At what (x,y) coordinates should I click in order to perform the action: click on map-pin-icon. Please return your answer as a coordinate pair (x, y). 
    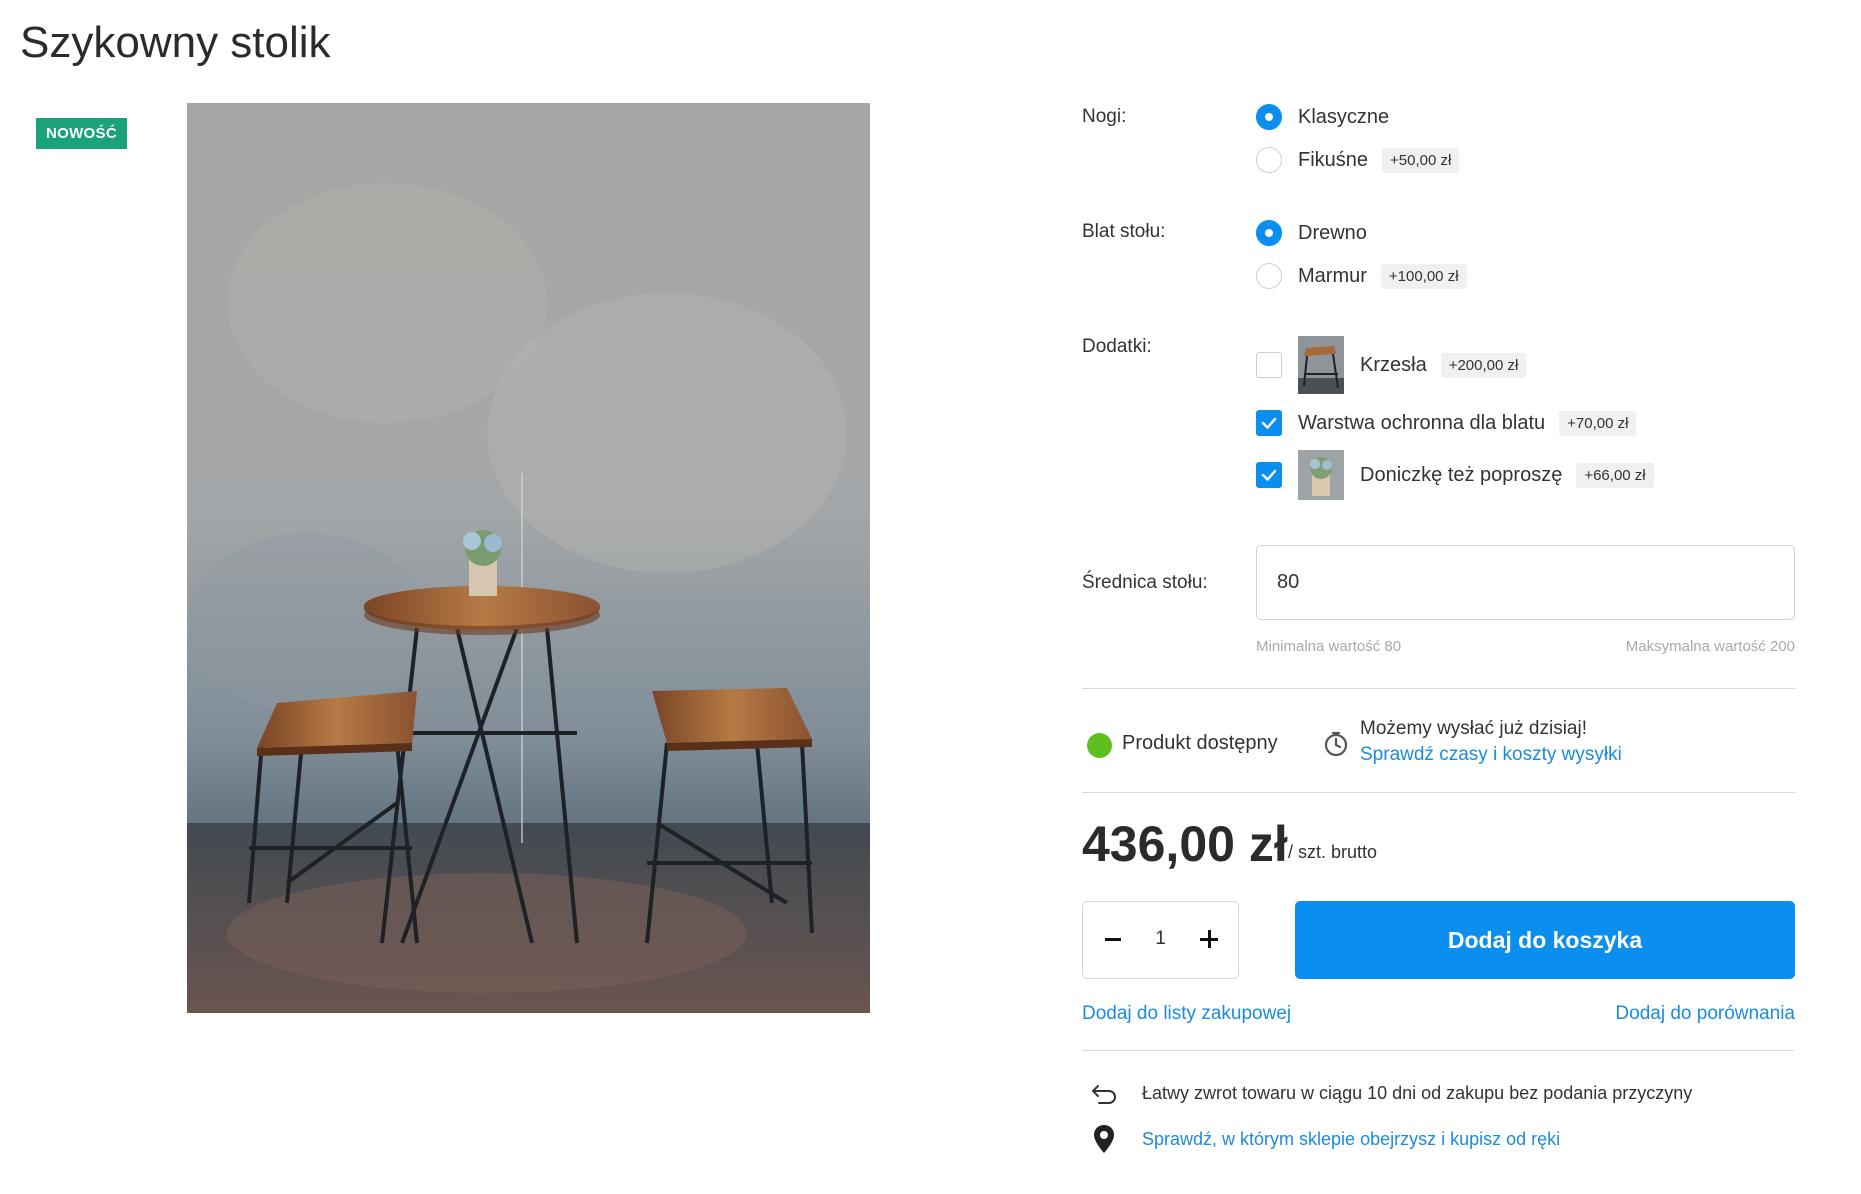
    Looking at the image, I should click on (1104, 1141).